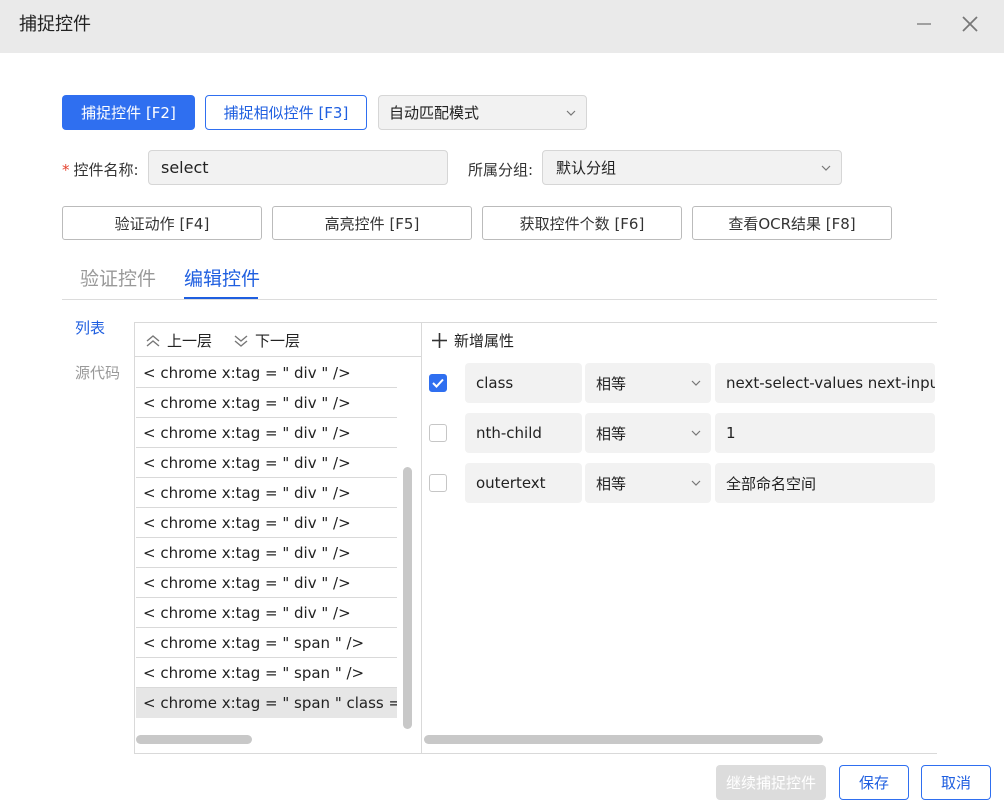 This screenshot has height=810, width=1004. I want to click on continue-capture-button: 继续捕捉控件, so click(771, 782).